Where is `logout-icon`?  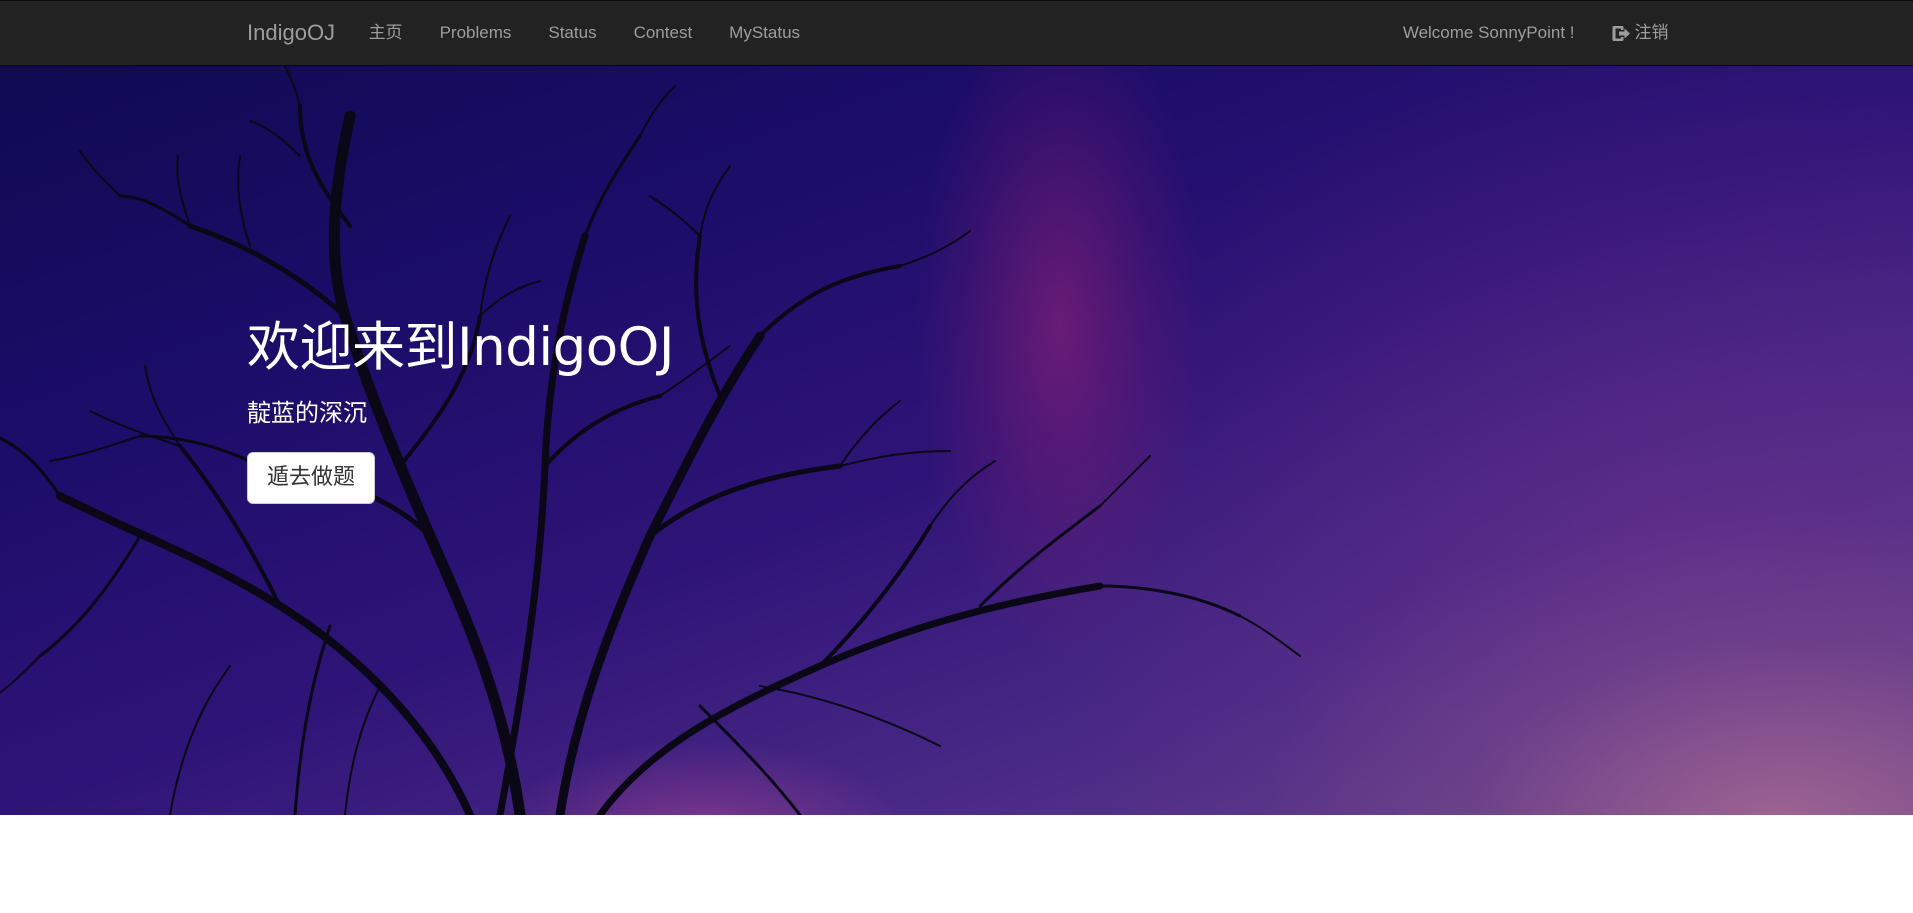 logout-icon is located at coordinates (1621, 33).